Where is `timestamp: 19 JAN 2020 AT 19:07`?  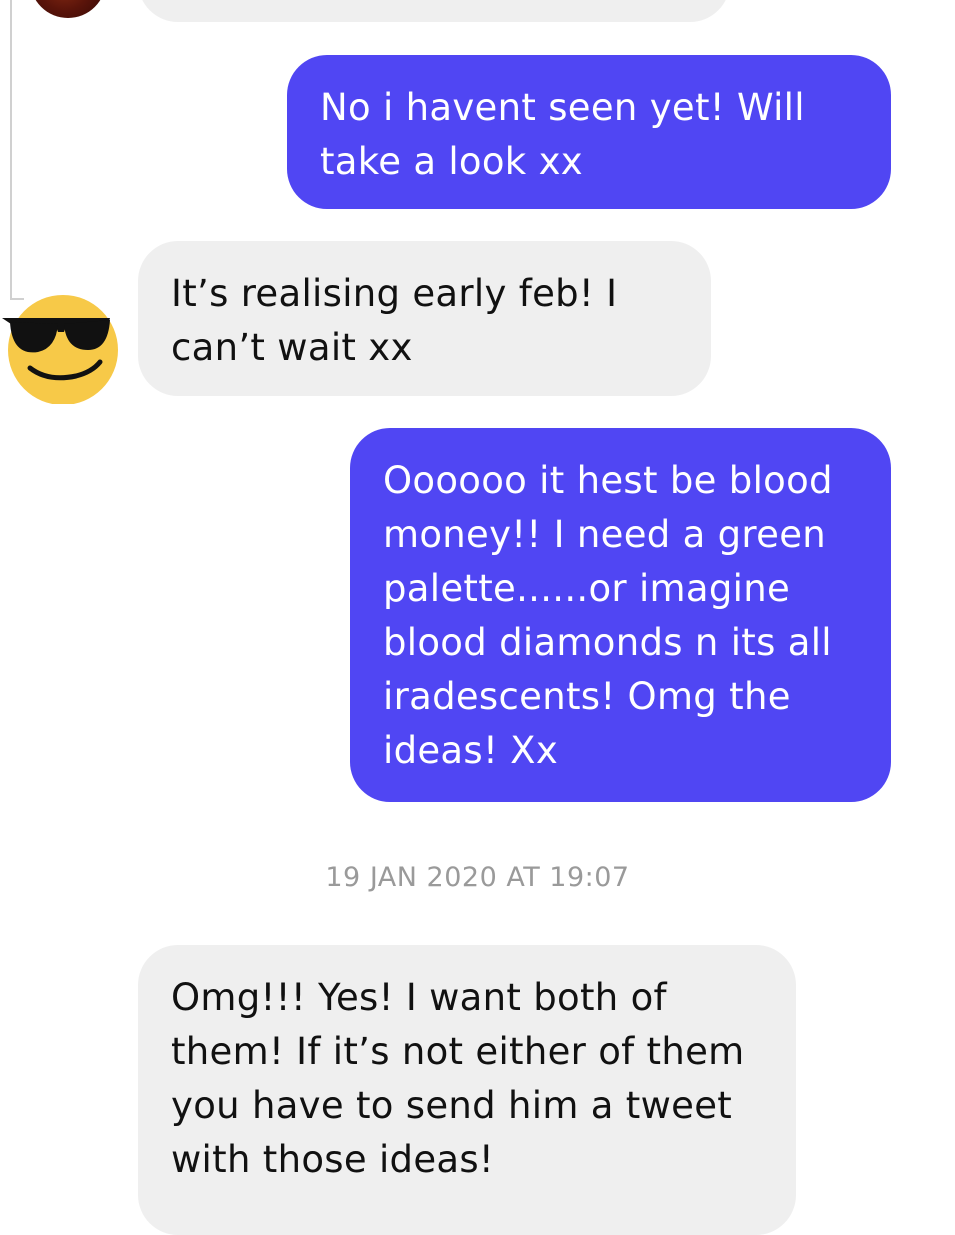 timestamp: 19 JAN 2020 AT 19:07 is located at coordinates (477, 877).